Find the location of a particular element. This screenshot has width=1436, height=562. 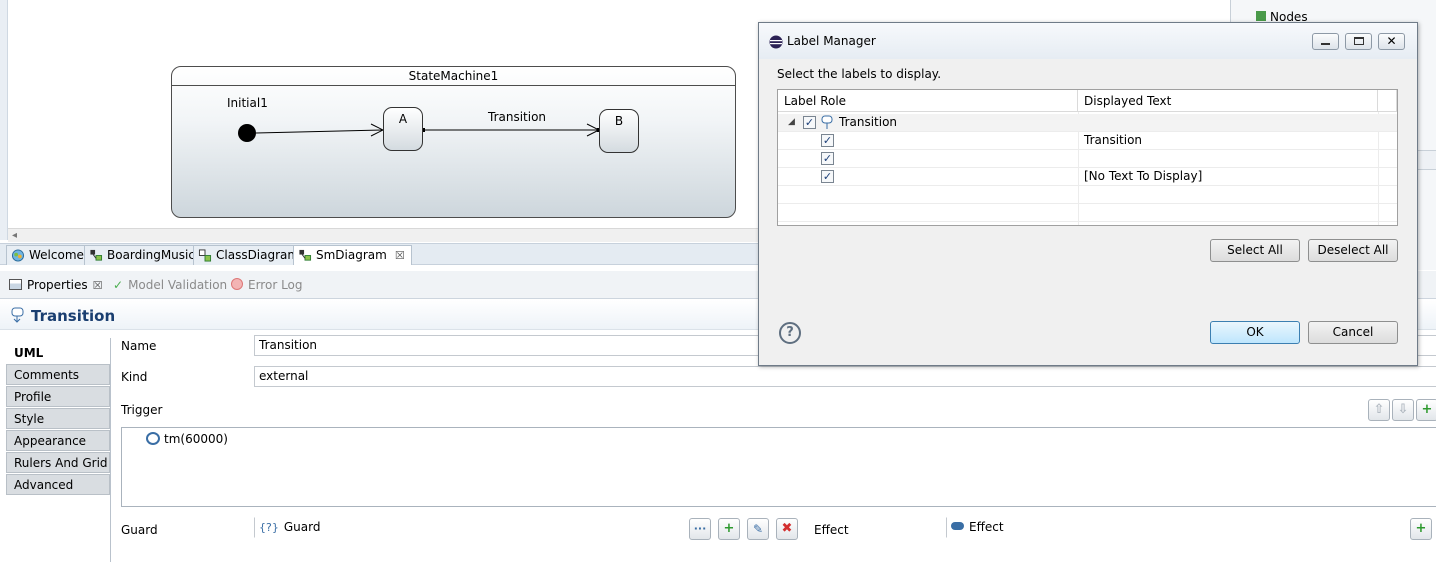

kind-label: Kind is located at coordinates (134, 377).